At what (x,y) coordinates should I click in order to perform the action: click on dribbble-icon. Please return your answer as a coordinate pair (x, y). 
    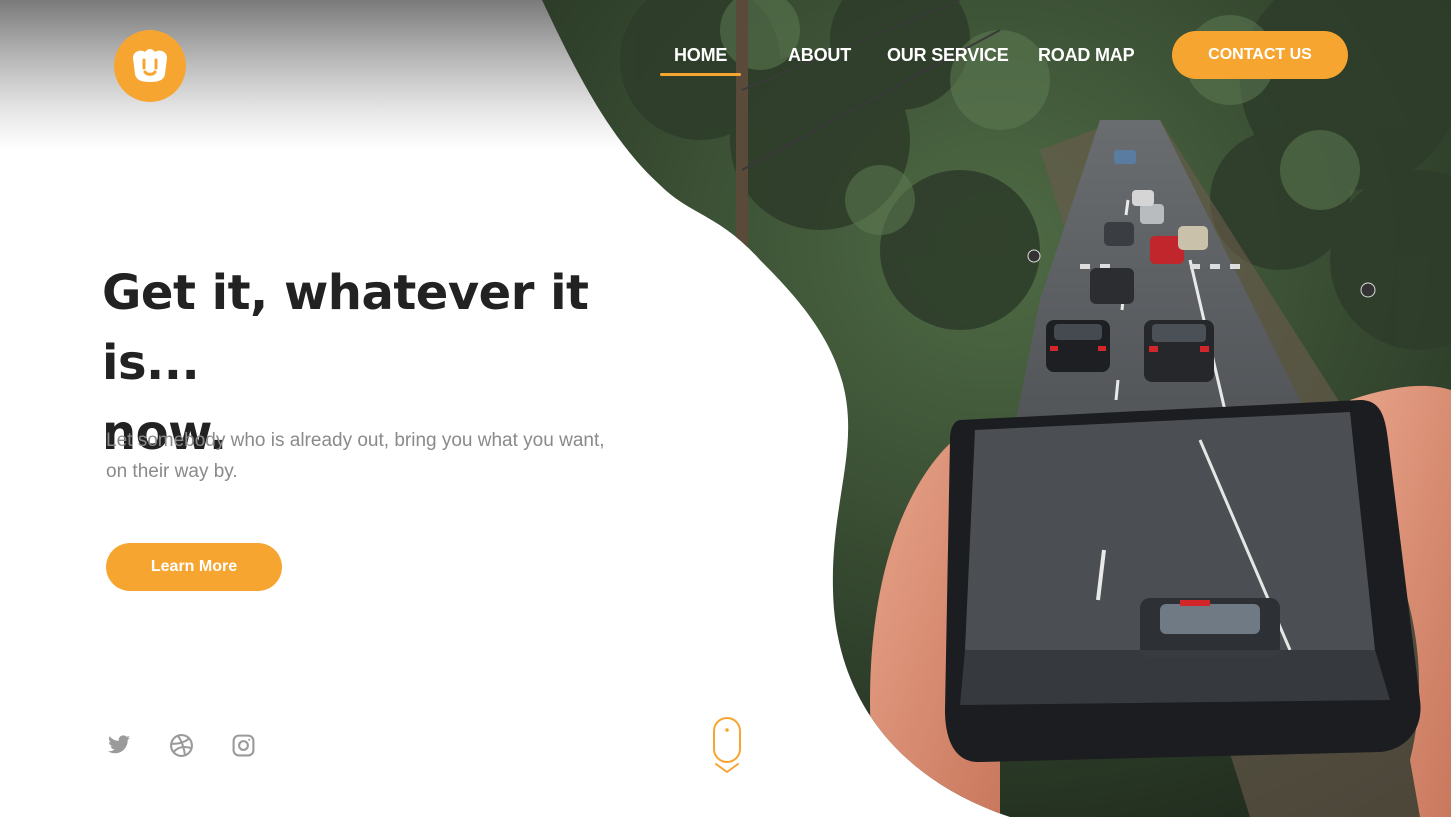
    Looking at the image, I should click on (181, 748).